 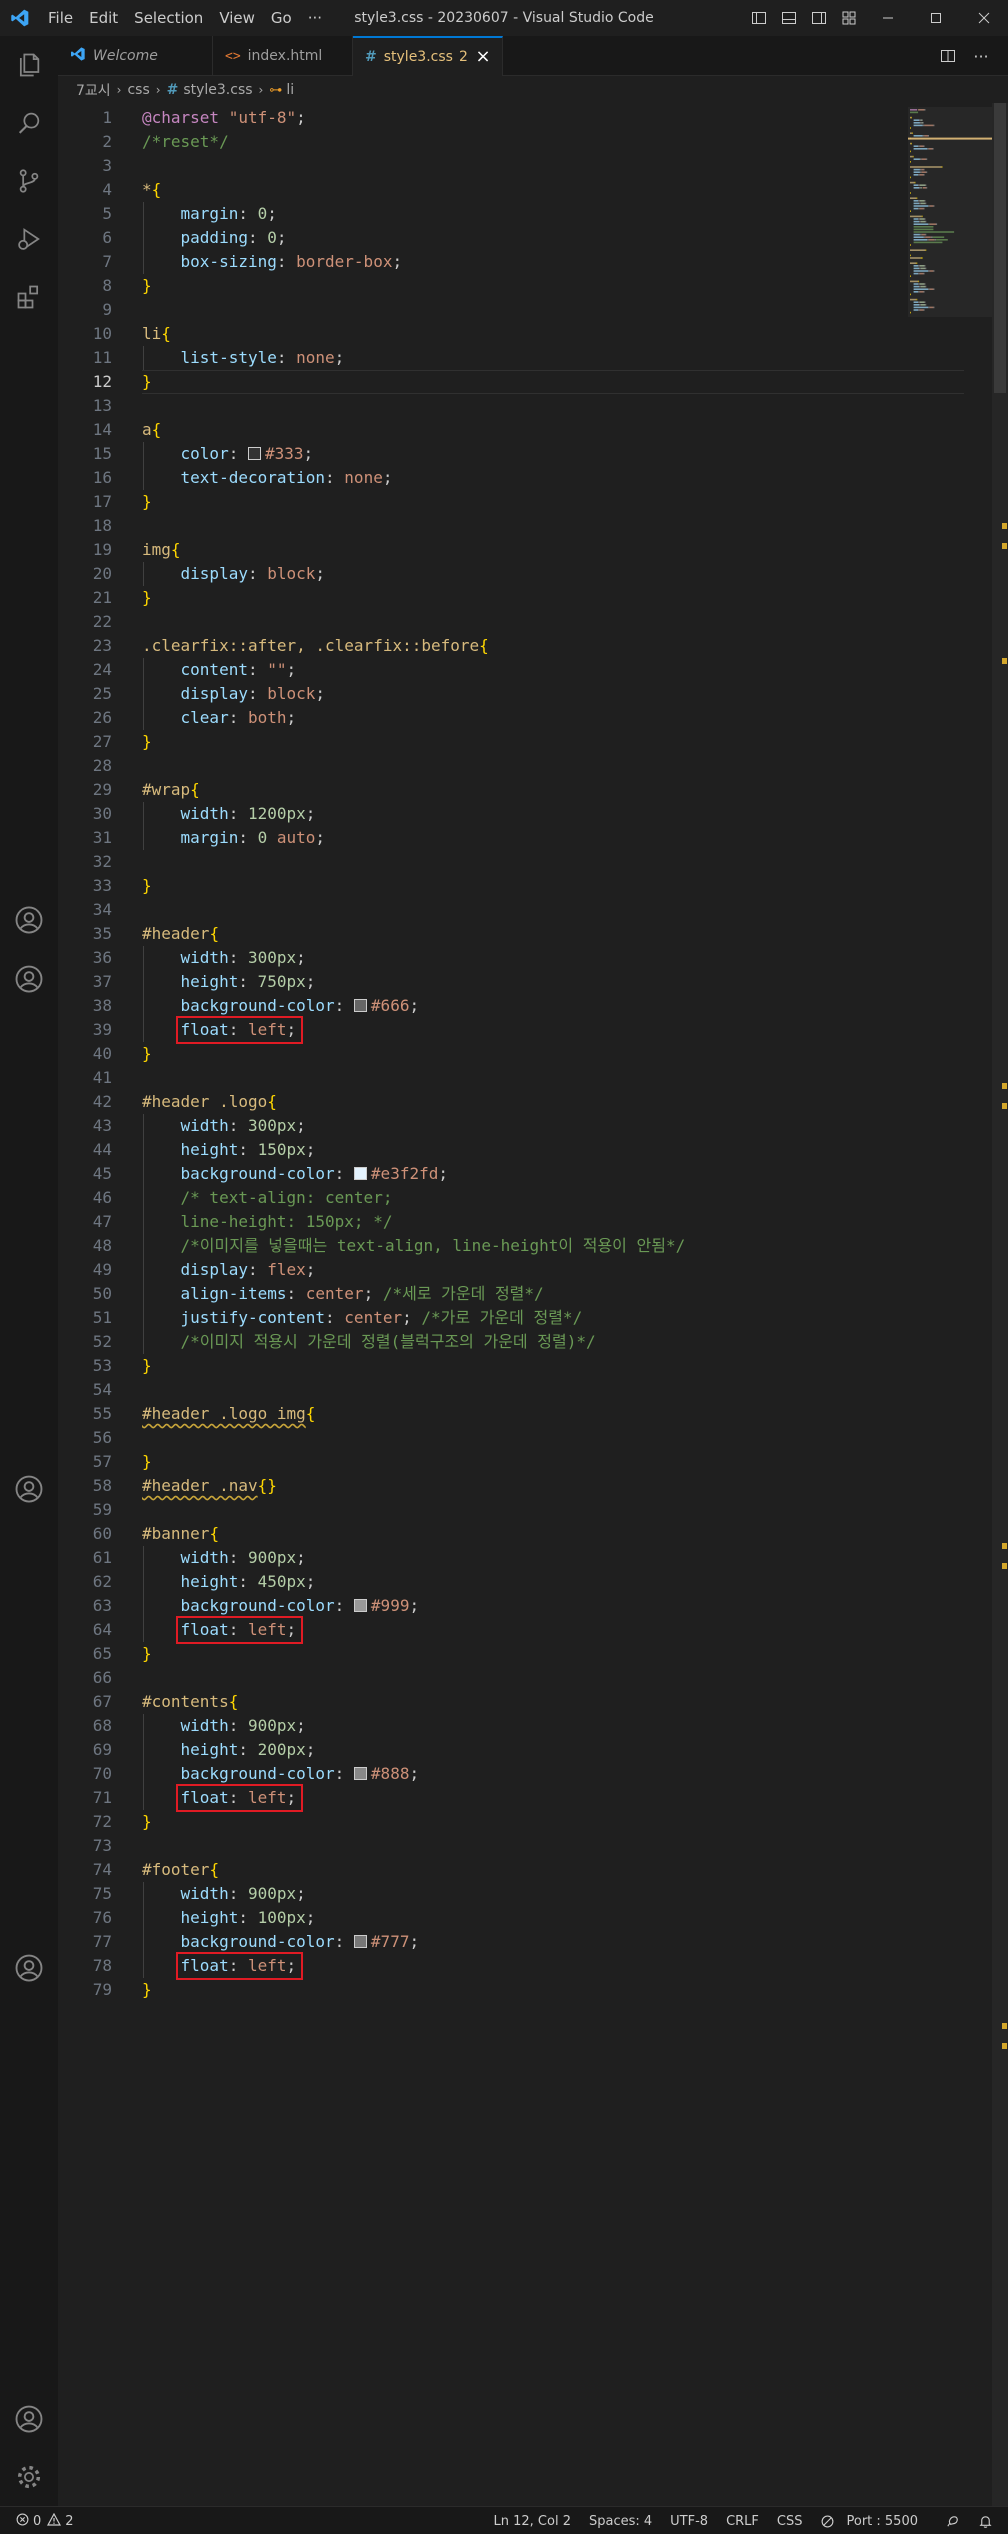 What do you see at coordinates (953, 253) in the screenshot?
I see `minimap` at bounding box center [953, 253].